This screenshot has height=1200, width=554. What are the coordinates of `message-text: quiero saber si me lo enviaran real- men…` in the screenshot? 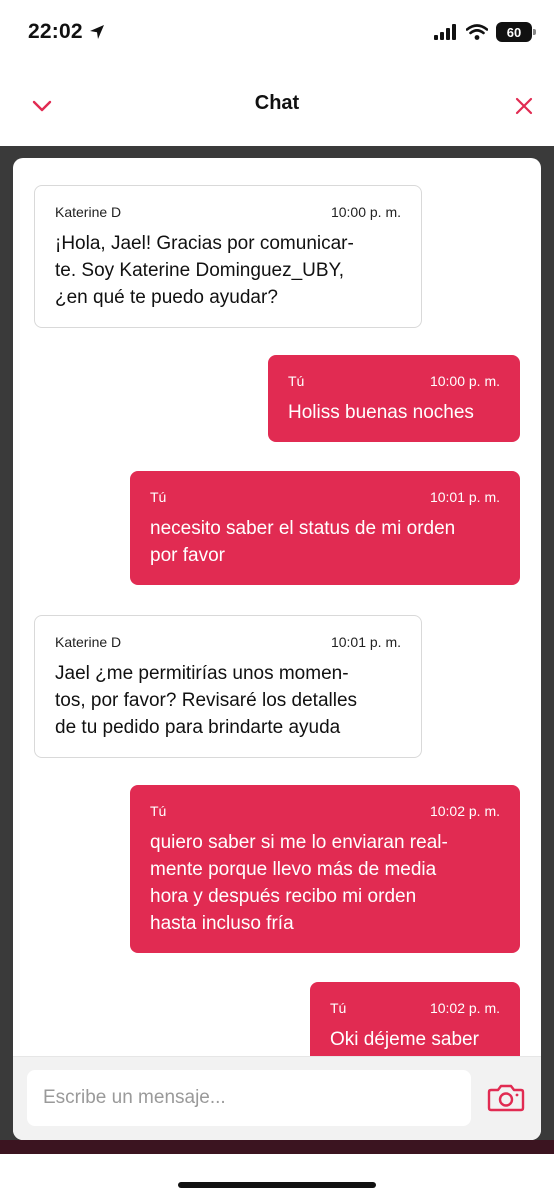 It's located at (299, 883).